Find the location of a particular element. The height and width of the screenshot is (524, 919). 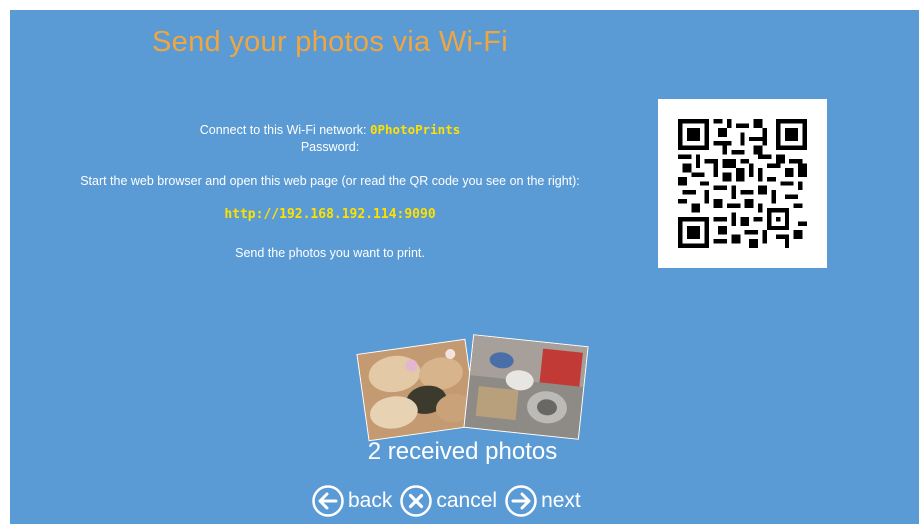

url-text: http://192.168.192.114:9090 is located at coordinates (330, 214).